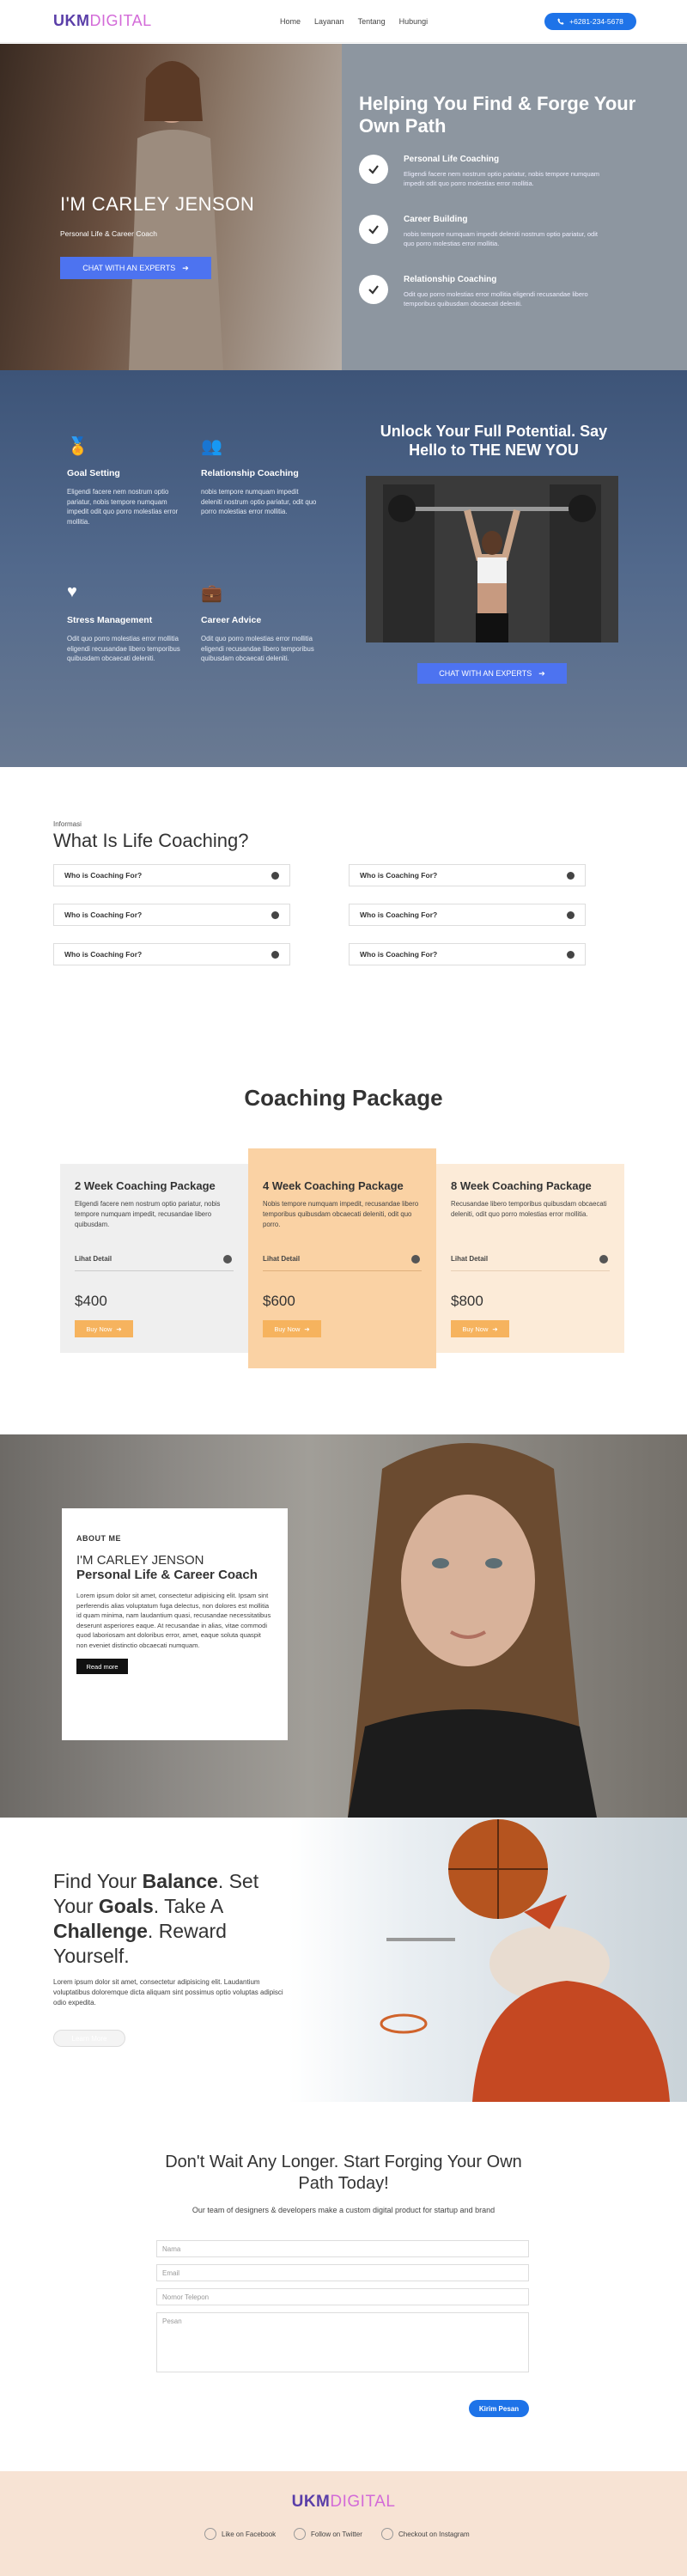 The image size is (687, 2576). I want to click on about-role: Personal Life & Career Coach, so click(167, 1575).